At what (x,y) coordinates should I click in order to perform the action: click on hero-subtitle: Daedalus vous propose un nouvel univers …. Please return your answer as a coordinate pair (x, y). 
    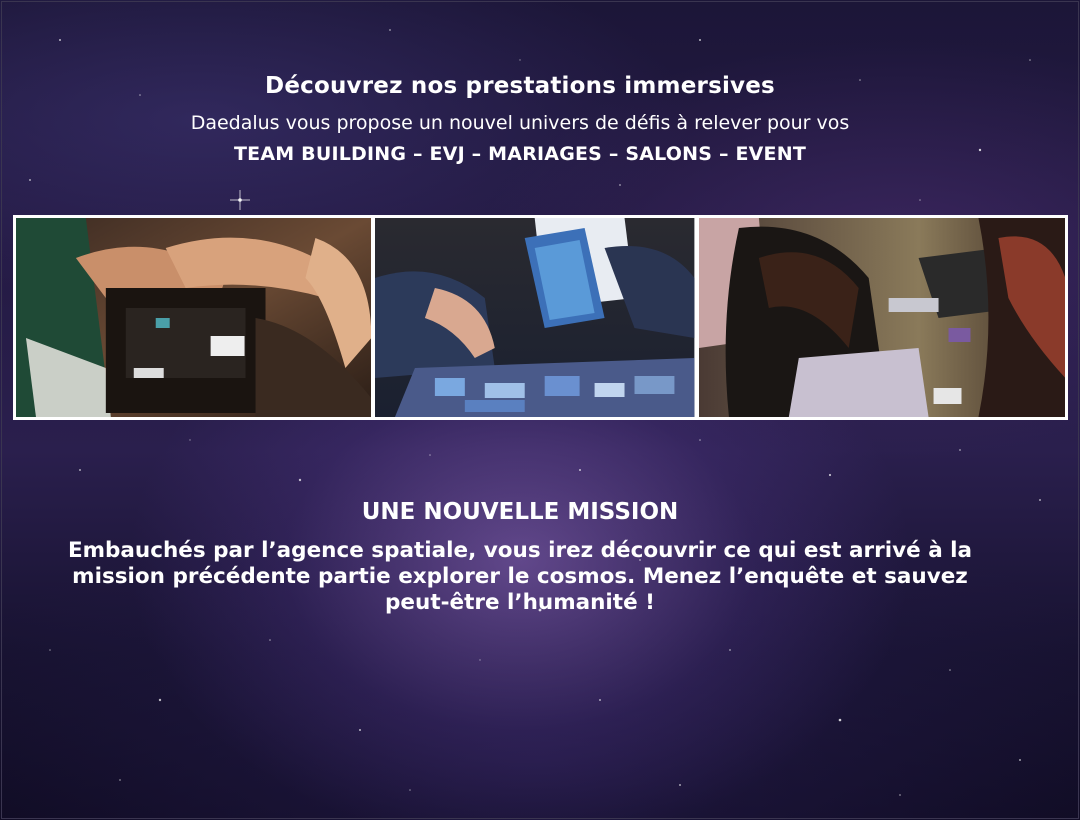
    Looking at the image, I should click on (520, 123).